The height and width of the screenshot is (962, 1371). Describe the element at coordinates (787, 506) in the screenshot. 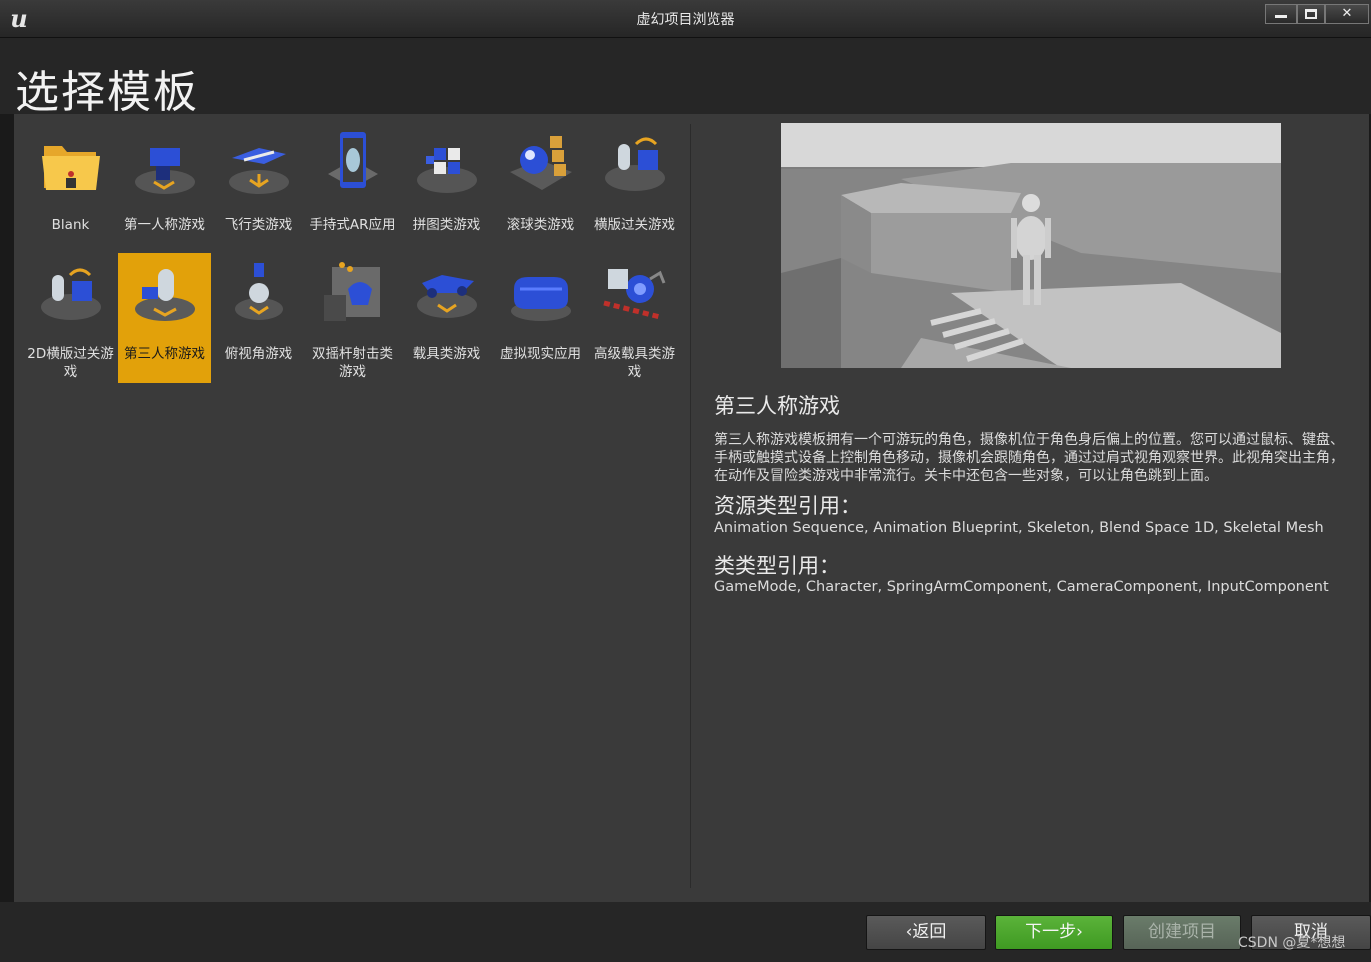

I see `asset-refs-heading: 资源类型引用：` at that location.